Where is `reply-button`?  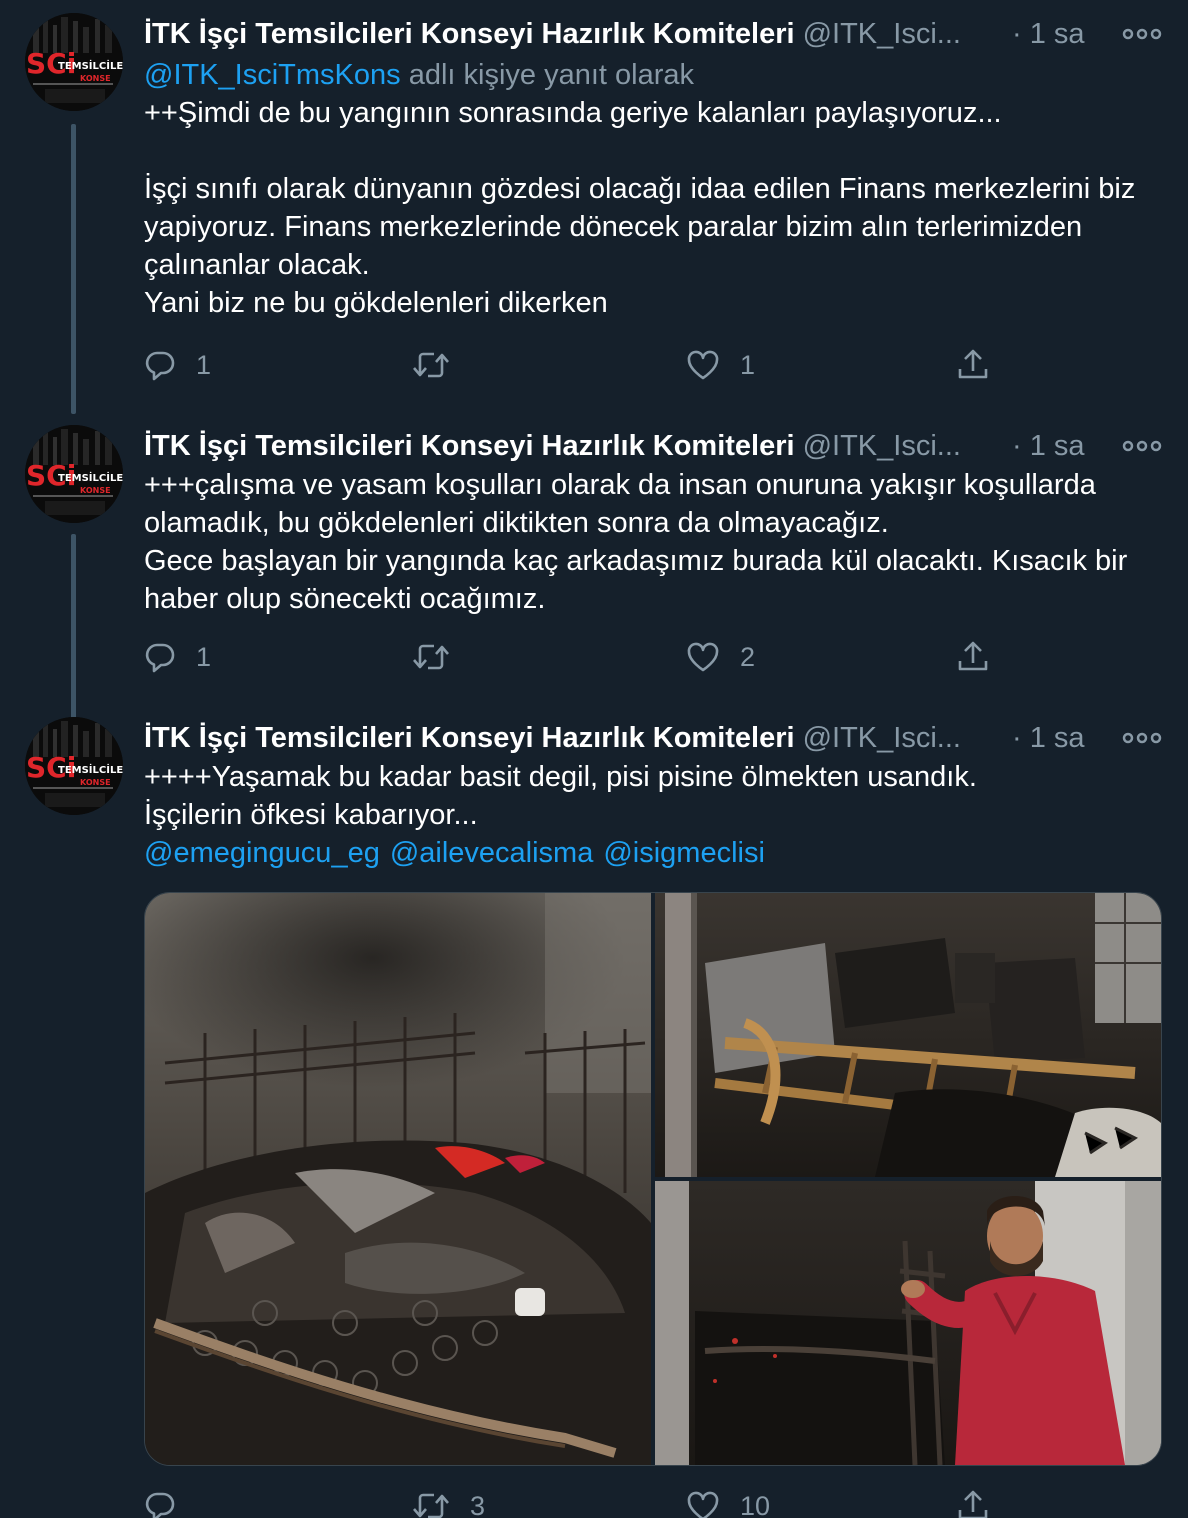 reply-button is located at coordinates (170, 1502).